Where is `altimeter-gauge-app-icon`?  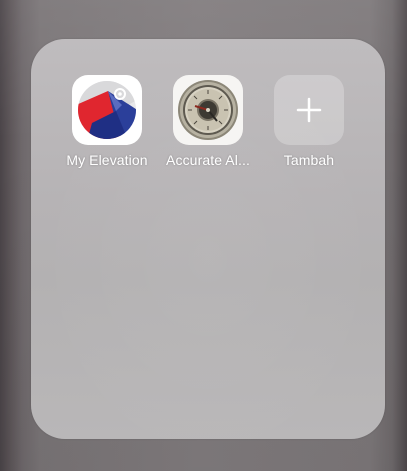 altimeter-gauge-app-icon is located at coordinates (208, 110).